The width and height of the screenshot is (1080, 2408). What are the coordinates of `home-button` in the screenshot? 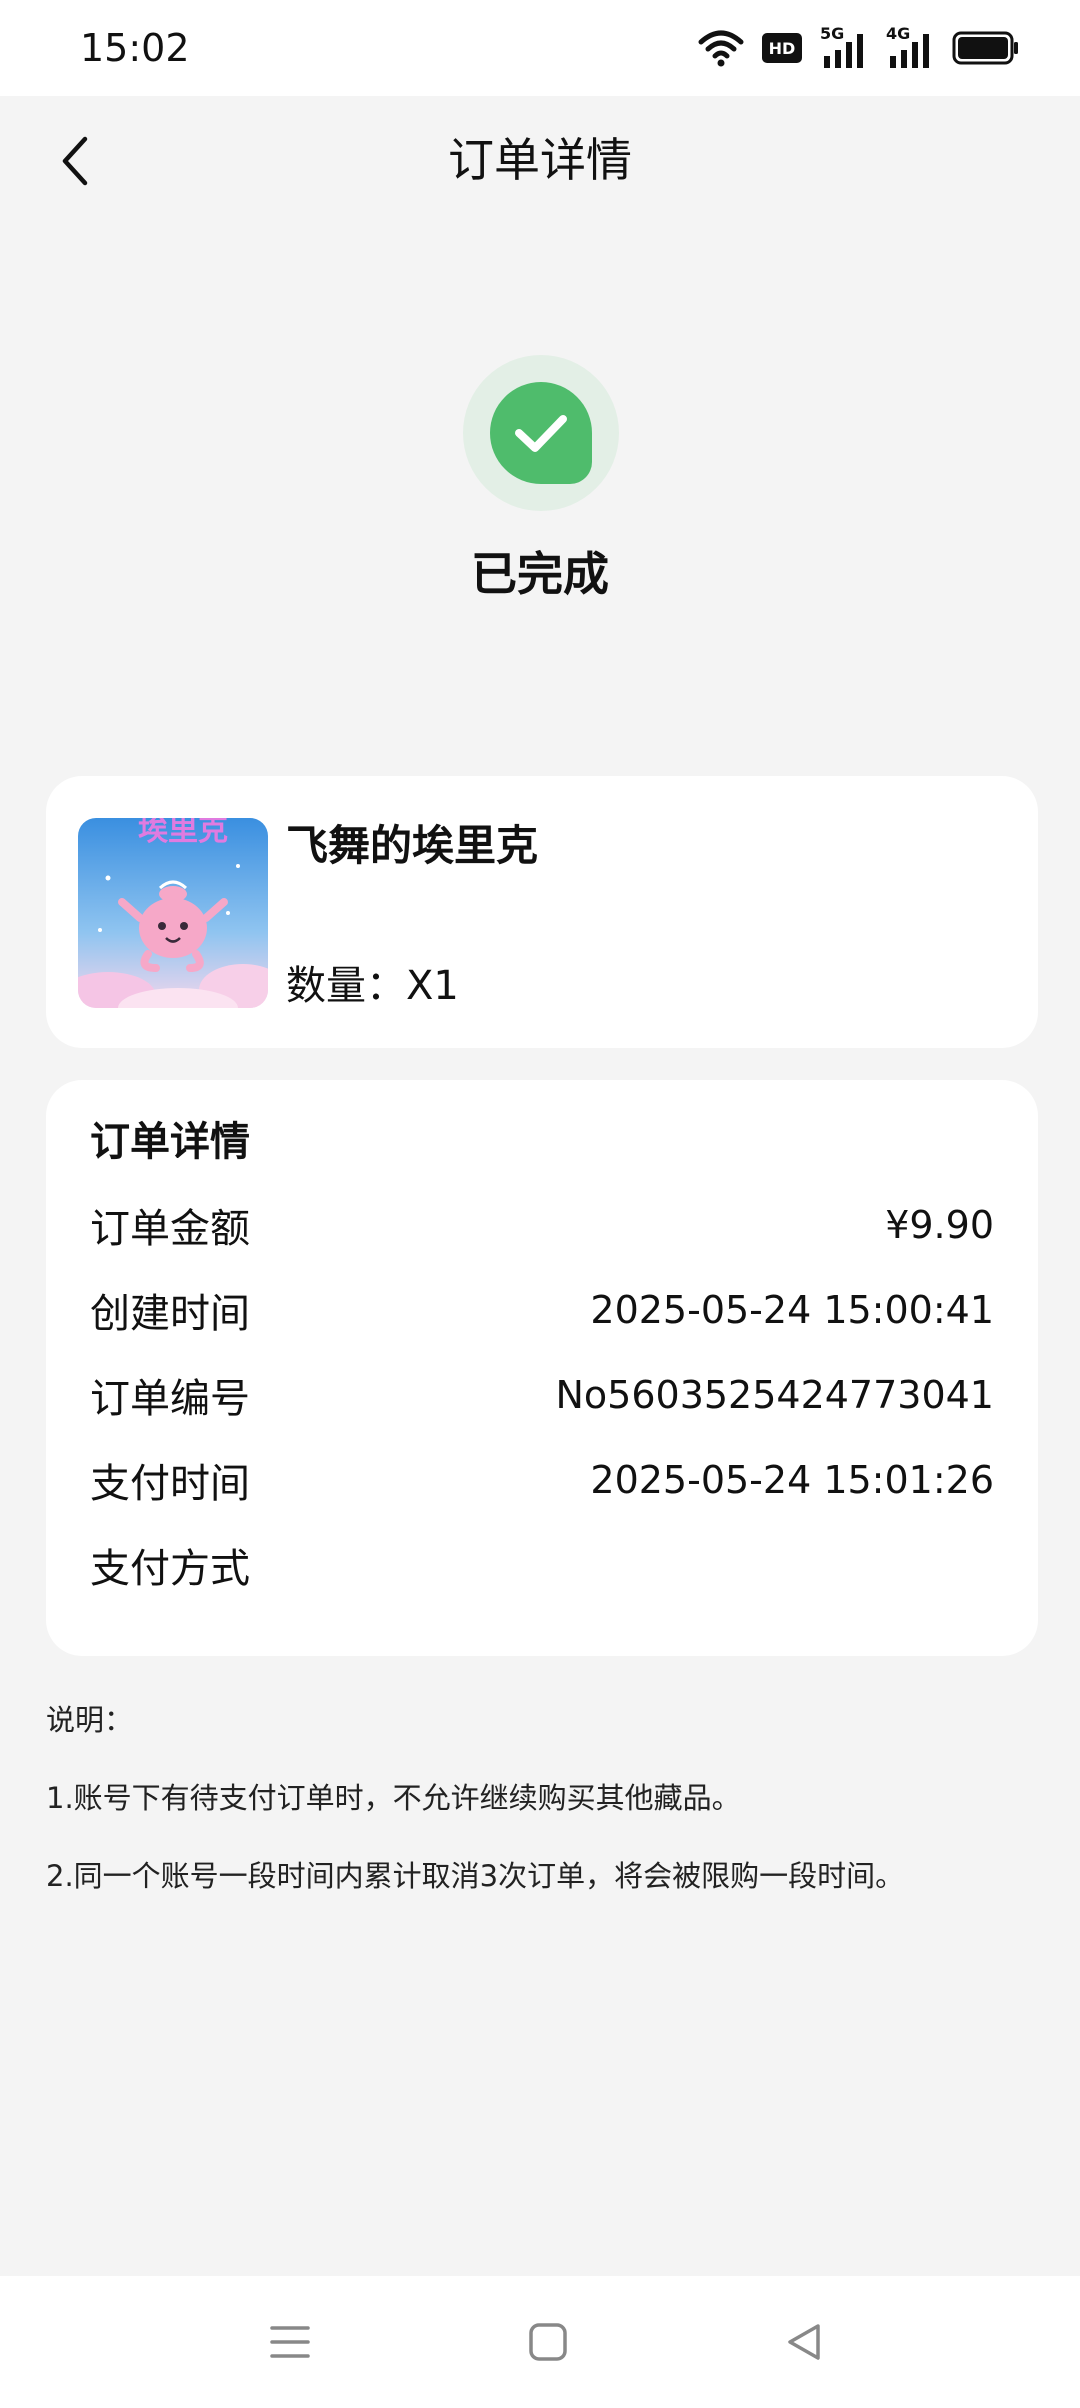 It's located at (548, 2342).